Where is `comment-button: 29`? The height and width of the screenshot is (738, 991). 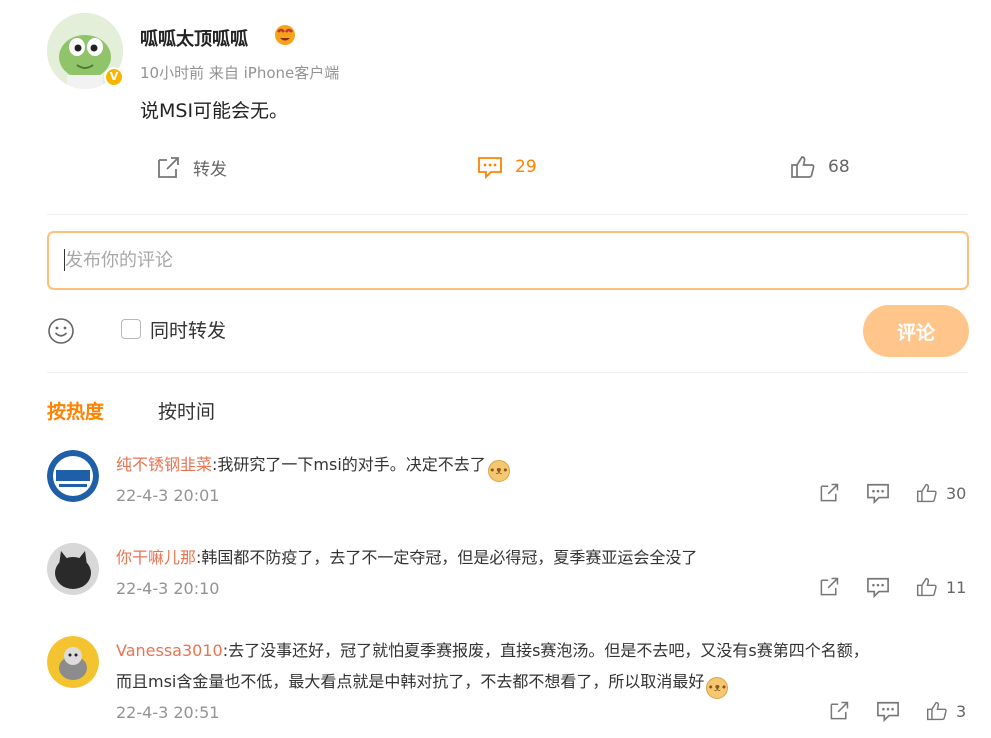 comment-button: 29 is located at coordinates (507, 167).